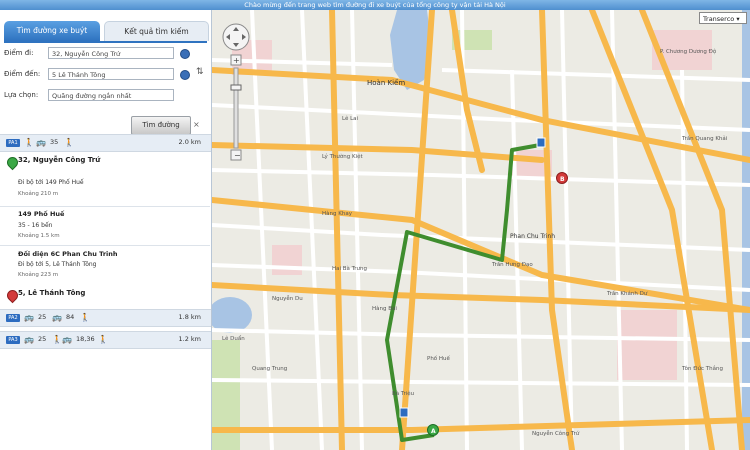 This screenshot has height=450, width=750. I want to click on from-input: 32, Nguyễn Công Trứ, so click(111, 53).